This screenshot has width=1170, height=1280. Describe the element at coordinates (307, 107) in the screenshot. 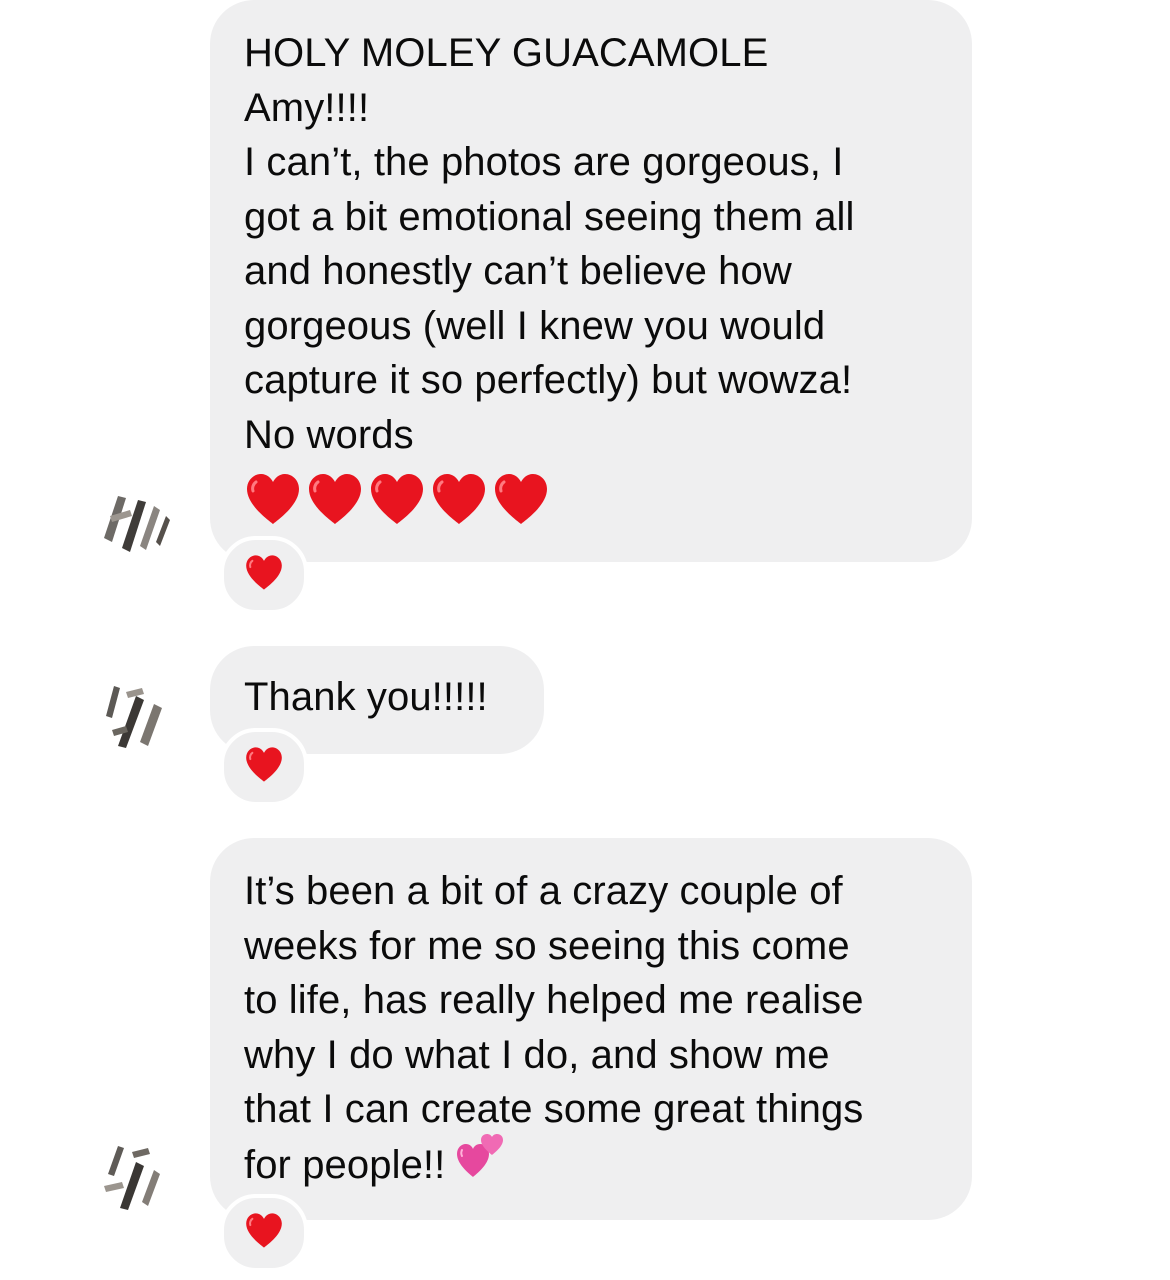

I see `message-text-line: Amy!!!!` at that location.